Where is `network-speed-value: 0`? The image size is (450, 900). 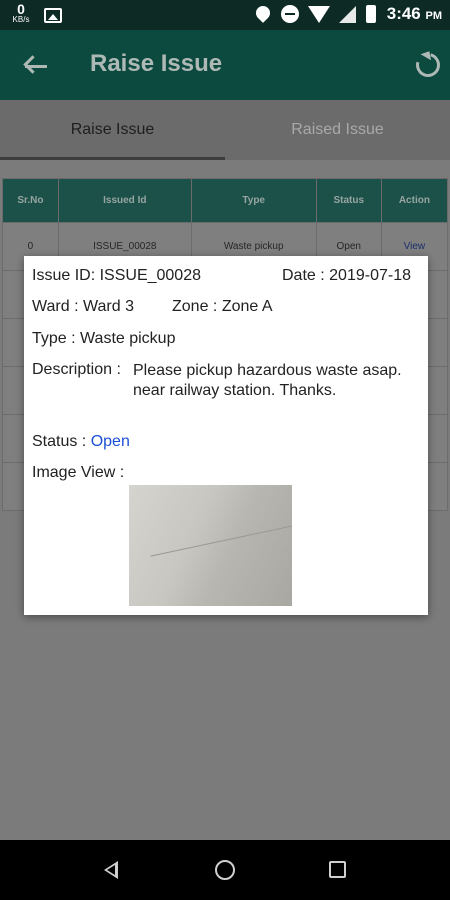 network-speed-value: 0 is located at coordinates (21, 9).